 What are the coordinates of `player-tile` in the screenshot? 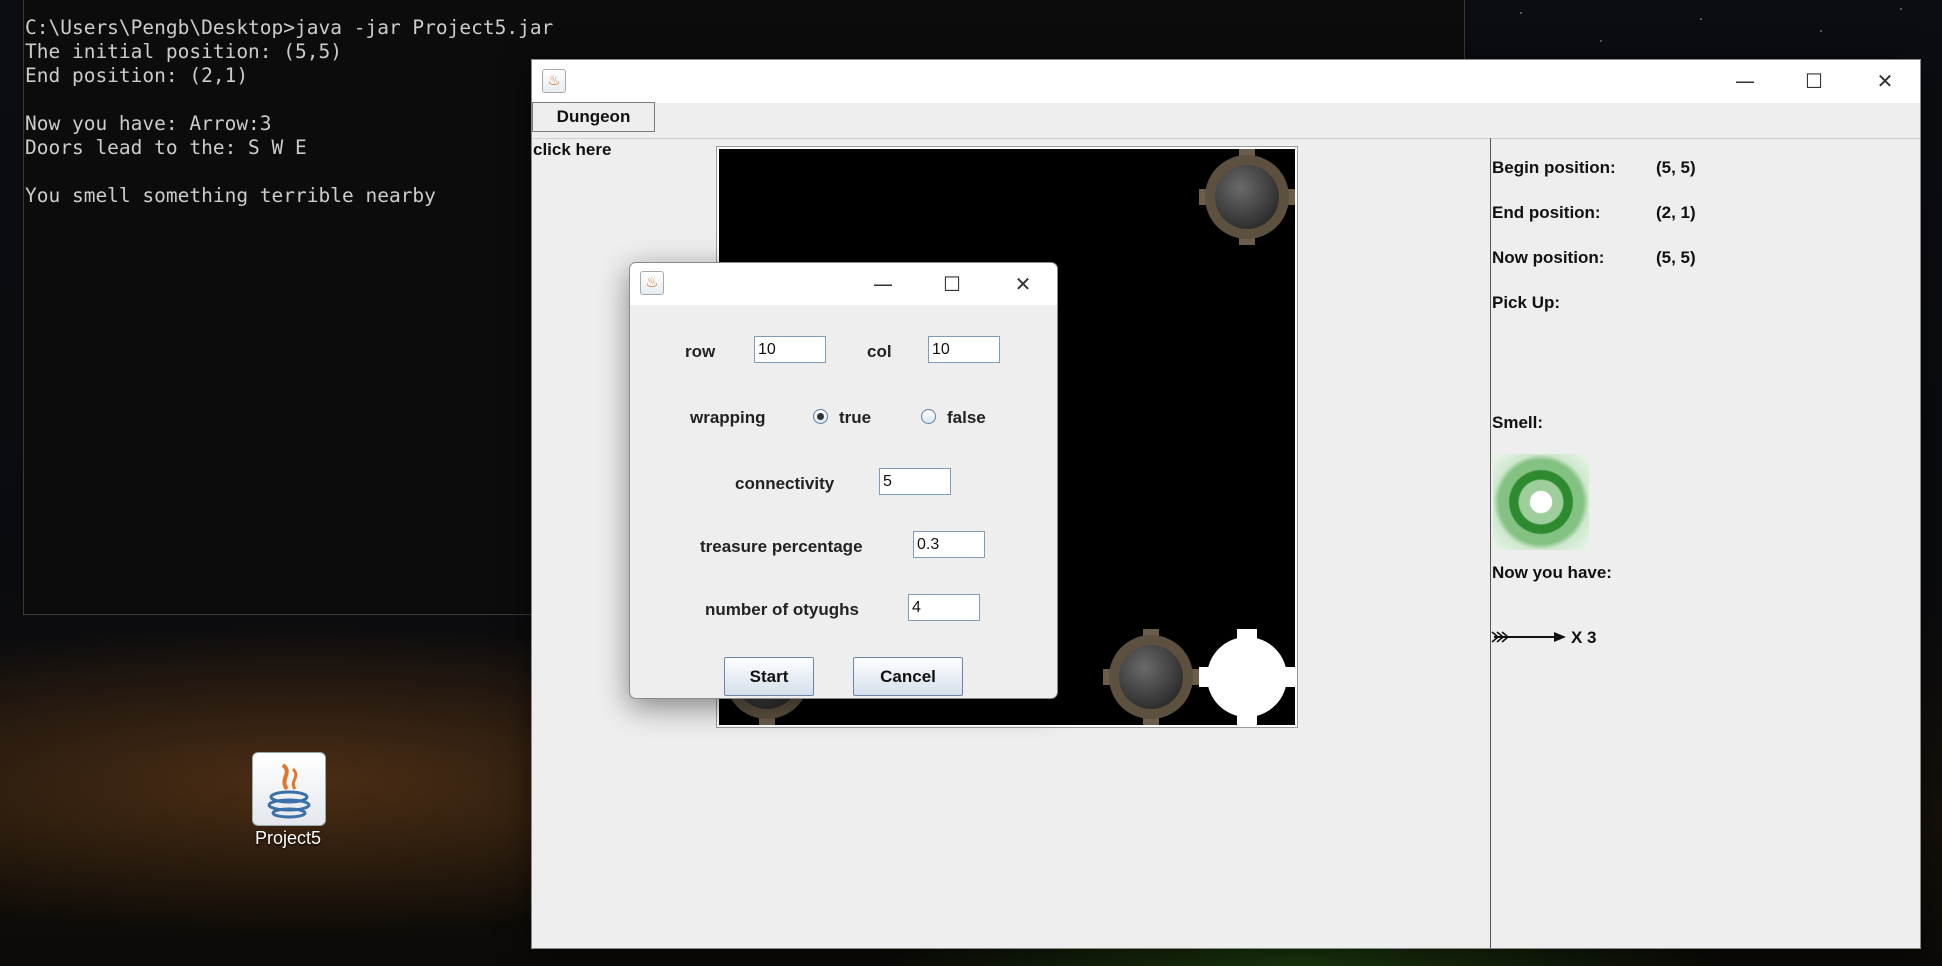 It's located at (1247, 677).